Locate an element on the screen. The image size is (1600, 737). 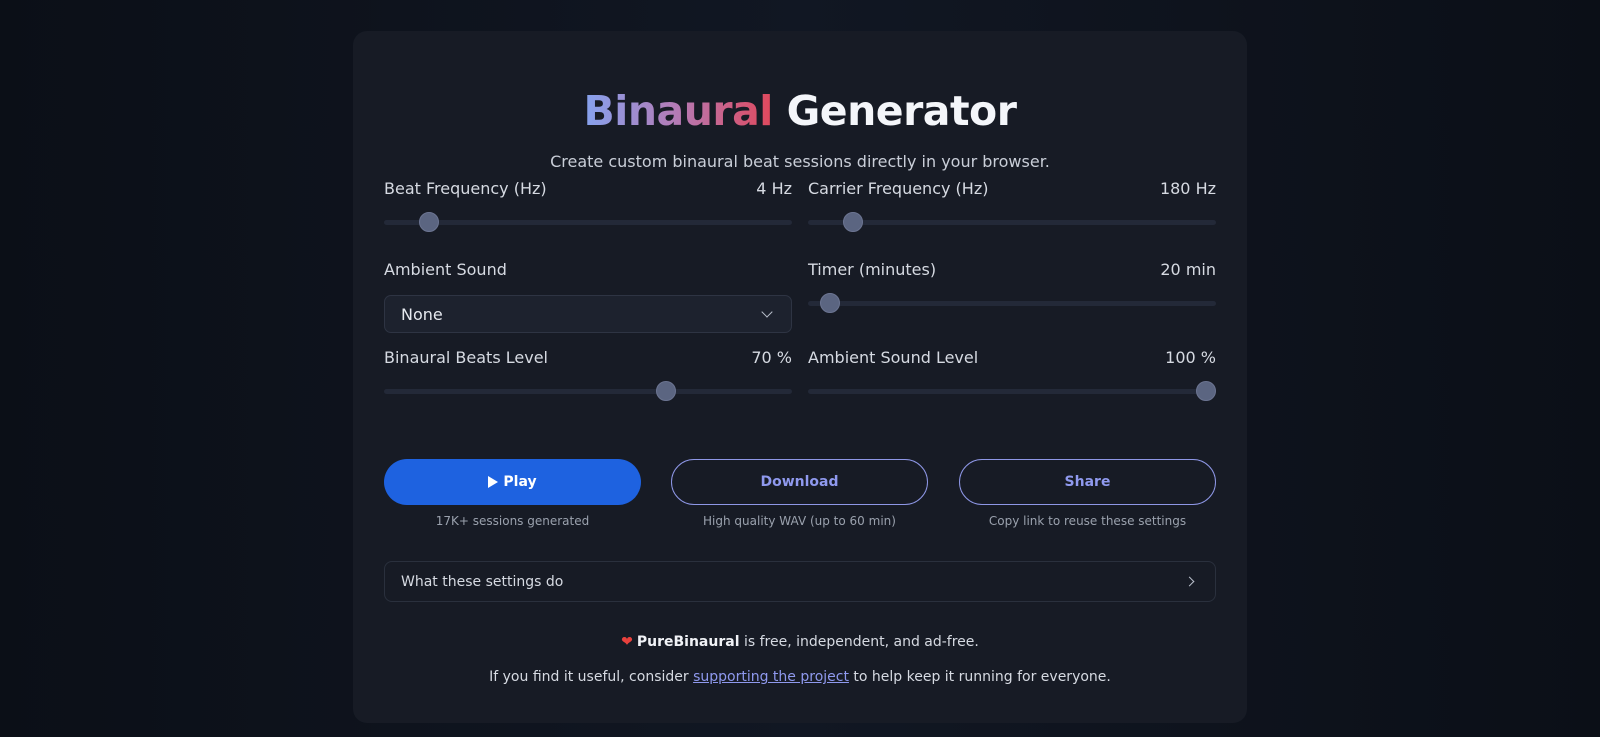
support-cta-after: to help keep it running for everyone. is located at coordinates (979, 677).